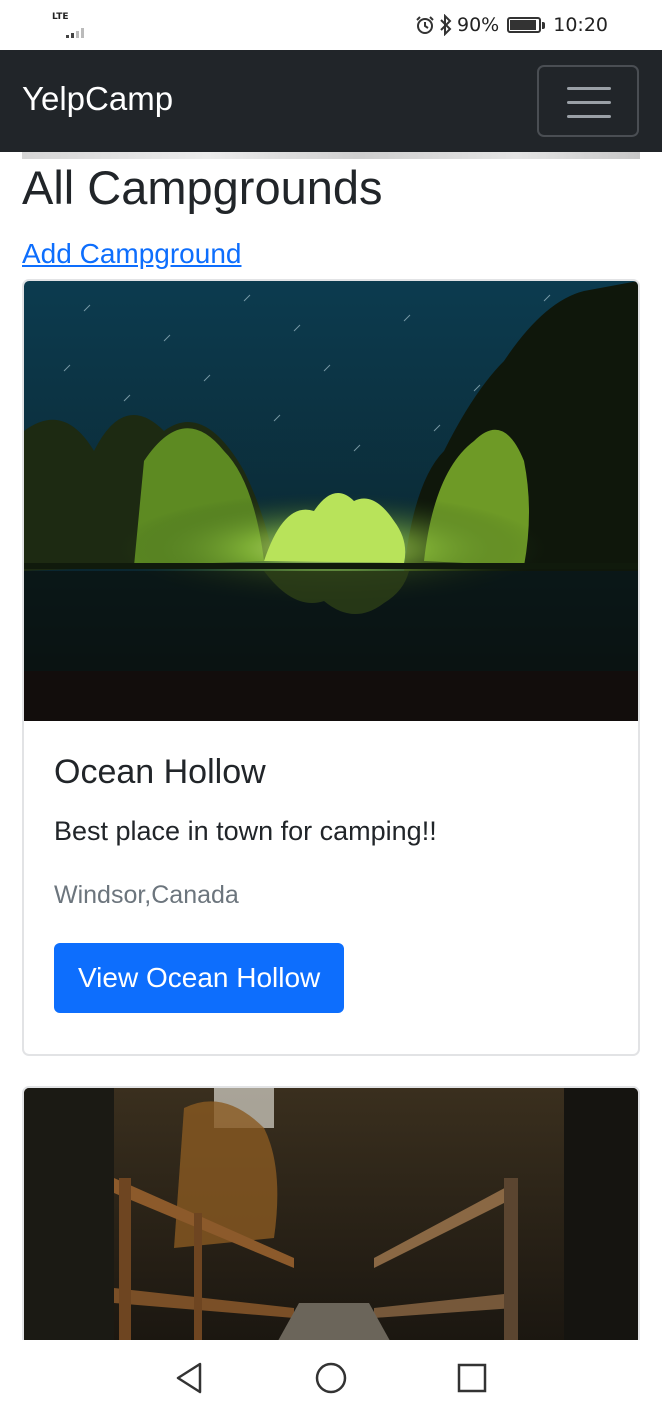 The width and height of the screenshot is (662, 1417). I want to click on campground-description: Best place in town for camping!!, so click(245, 831).